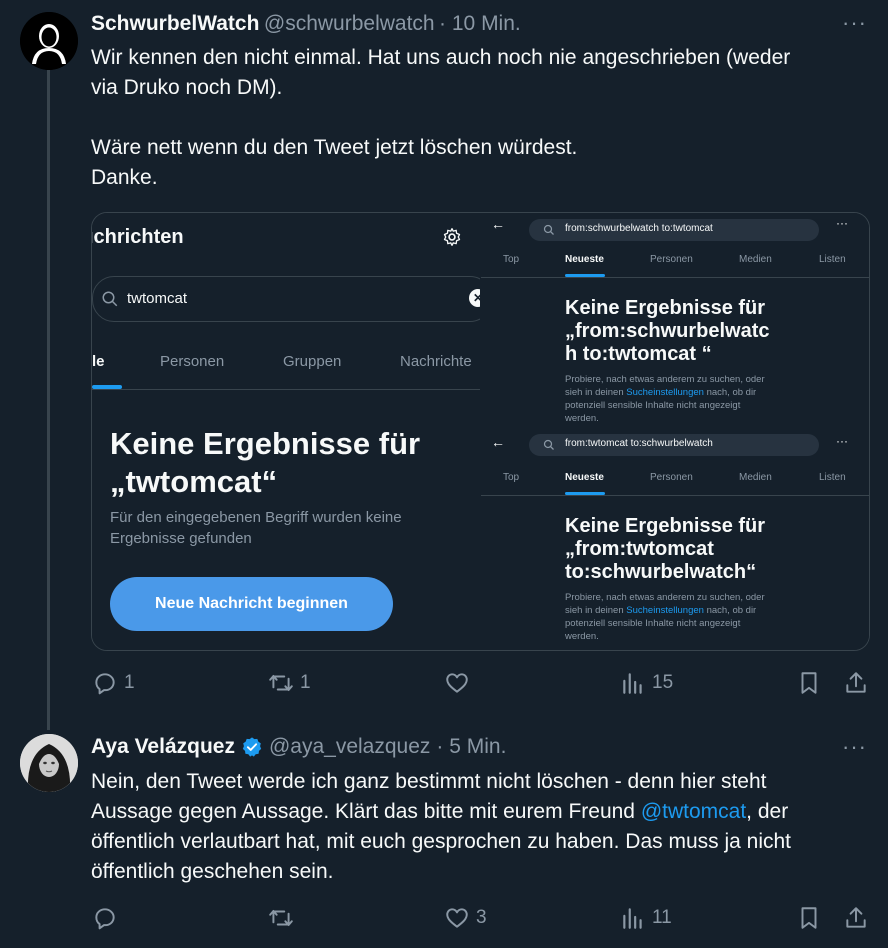  Describe the element at coordinates (305, 682) in the screenshot. I see `retweet-count: 1` at that location.